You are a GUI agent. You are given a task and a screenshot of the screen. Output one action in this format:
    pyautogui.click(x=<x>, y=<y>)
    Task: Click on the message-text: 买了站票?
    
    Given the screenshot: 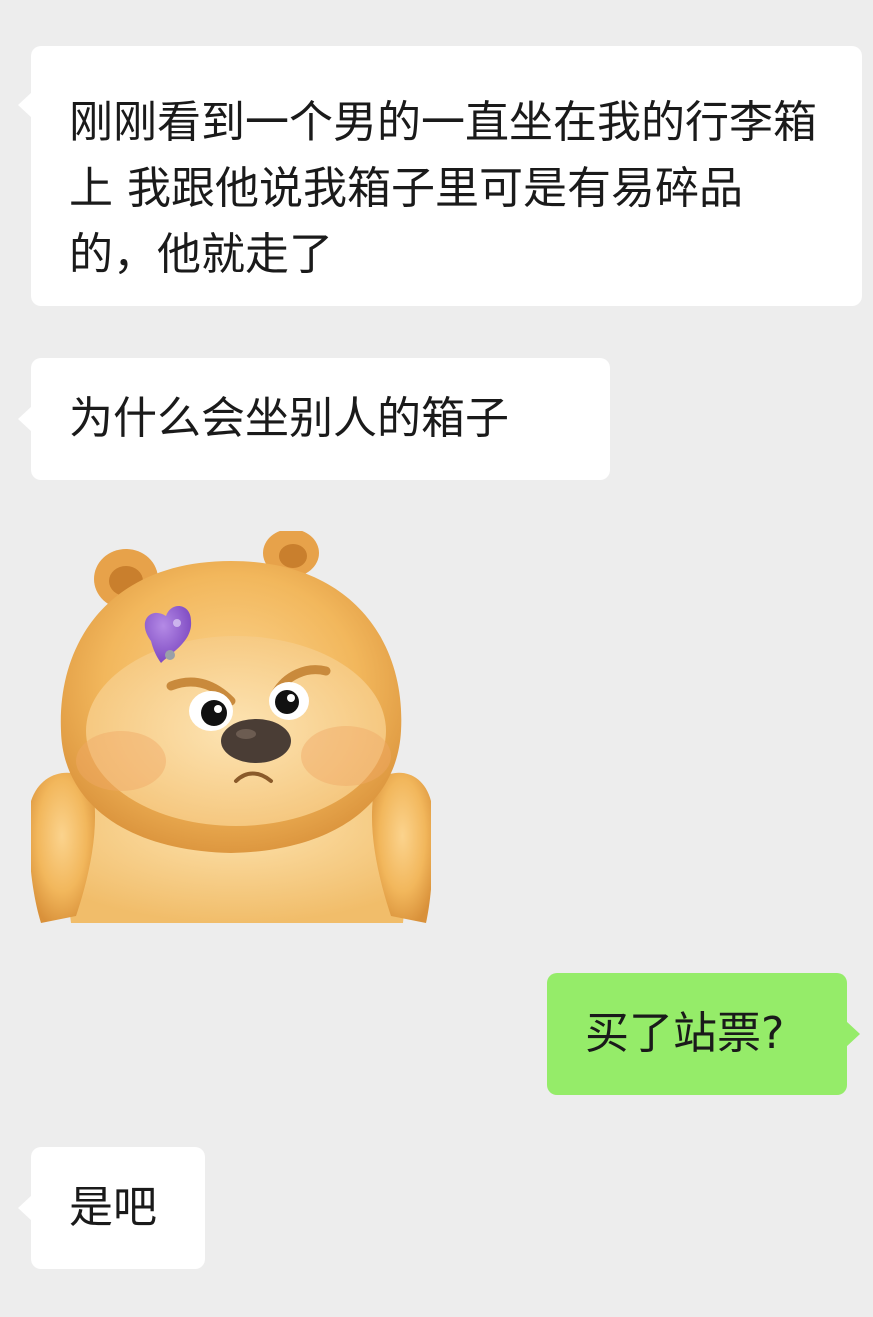 What is the action you would take?
    pyautogui.click(x=685, y=1033)
    